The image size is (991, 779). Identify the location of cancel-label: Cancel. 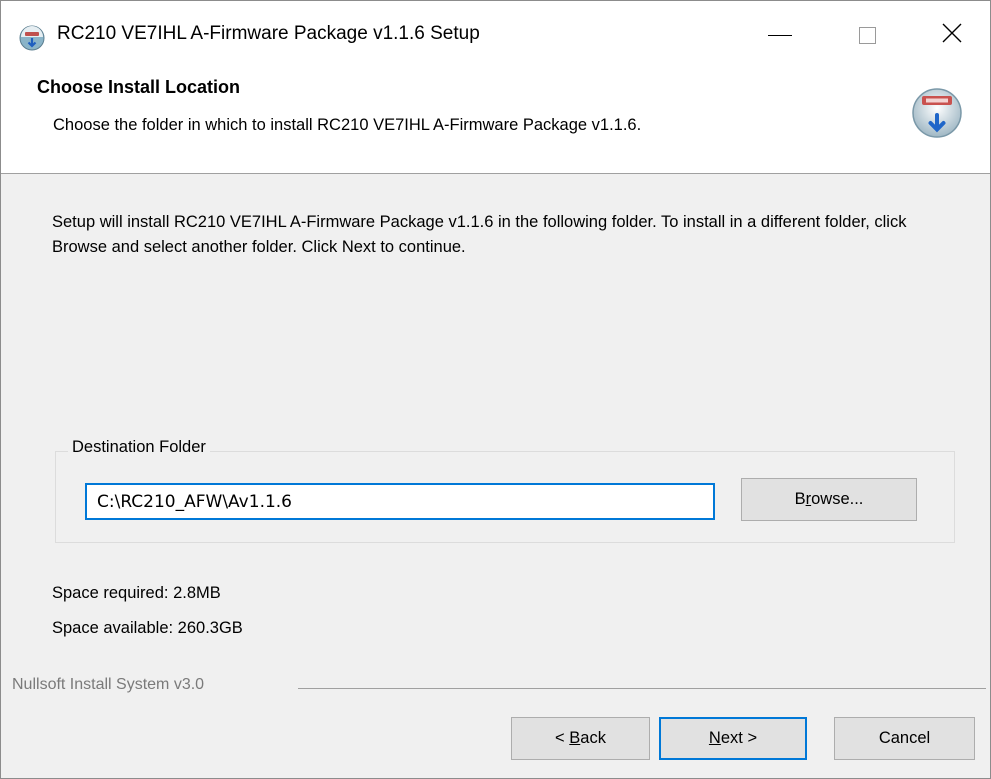
(904, 738).